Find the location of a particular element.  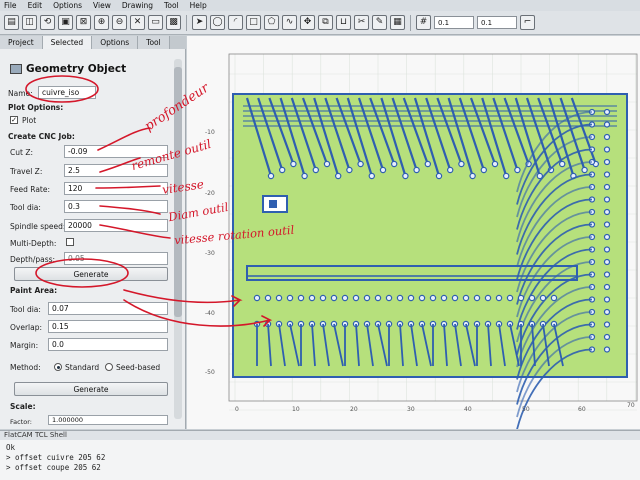

polygon-icon: ⬠ is located at coordinates (271, 22).